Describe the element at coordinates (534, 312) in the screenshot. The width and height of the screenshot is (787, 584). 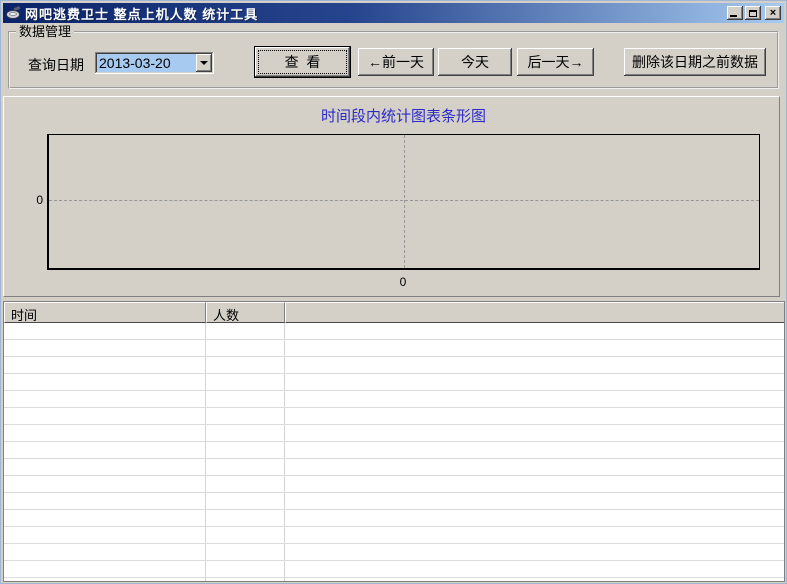
I see `column-header-blank` at that location.